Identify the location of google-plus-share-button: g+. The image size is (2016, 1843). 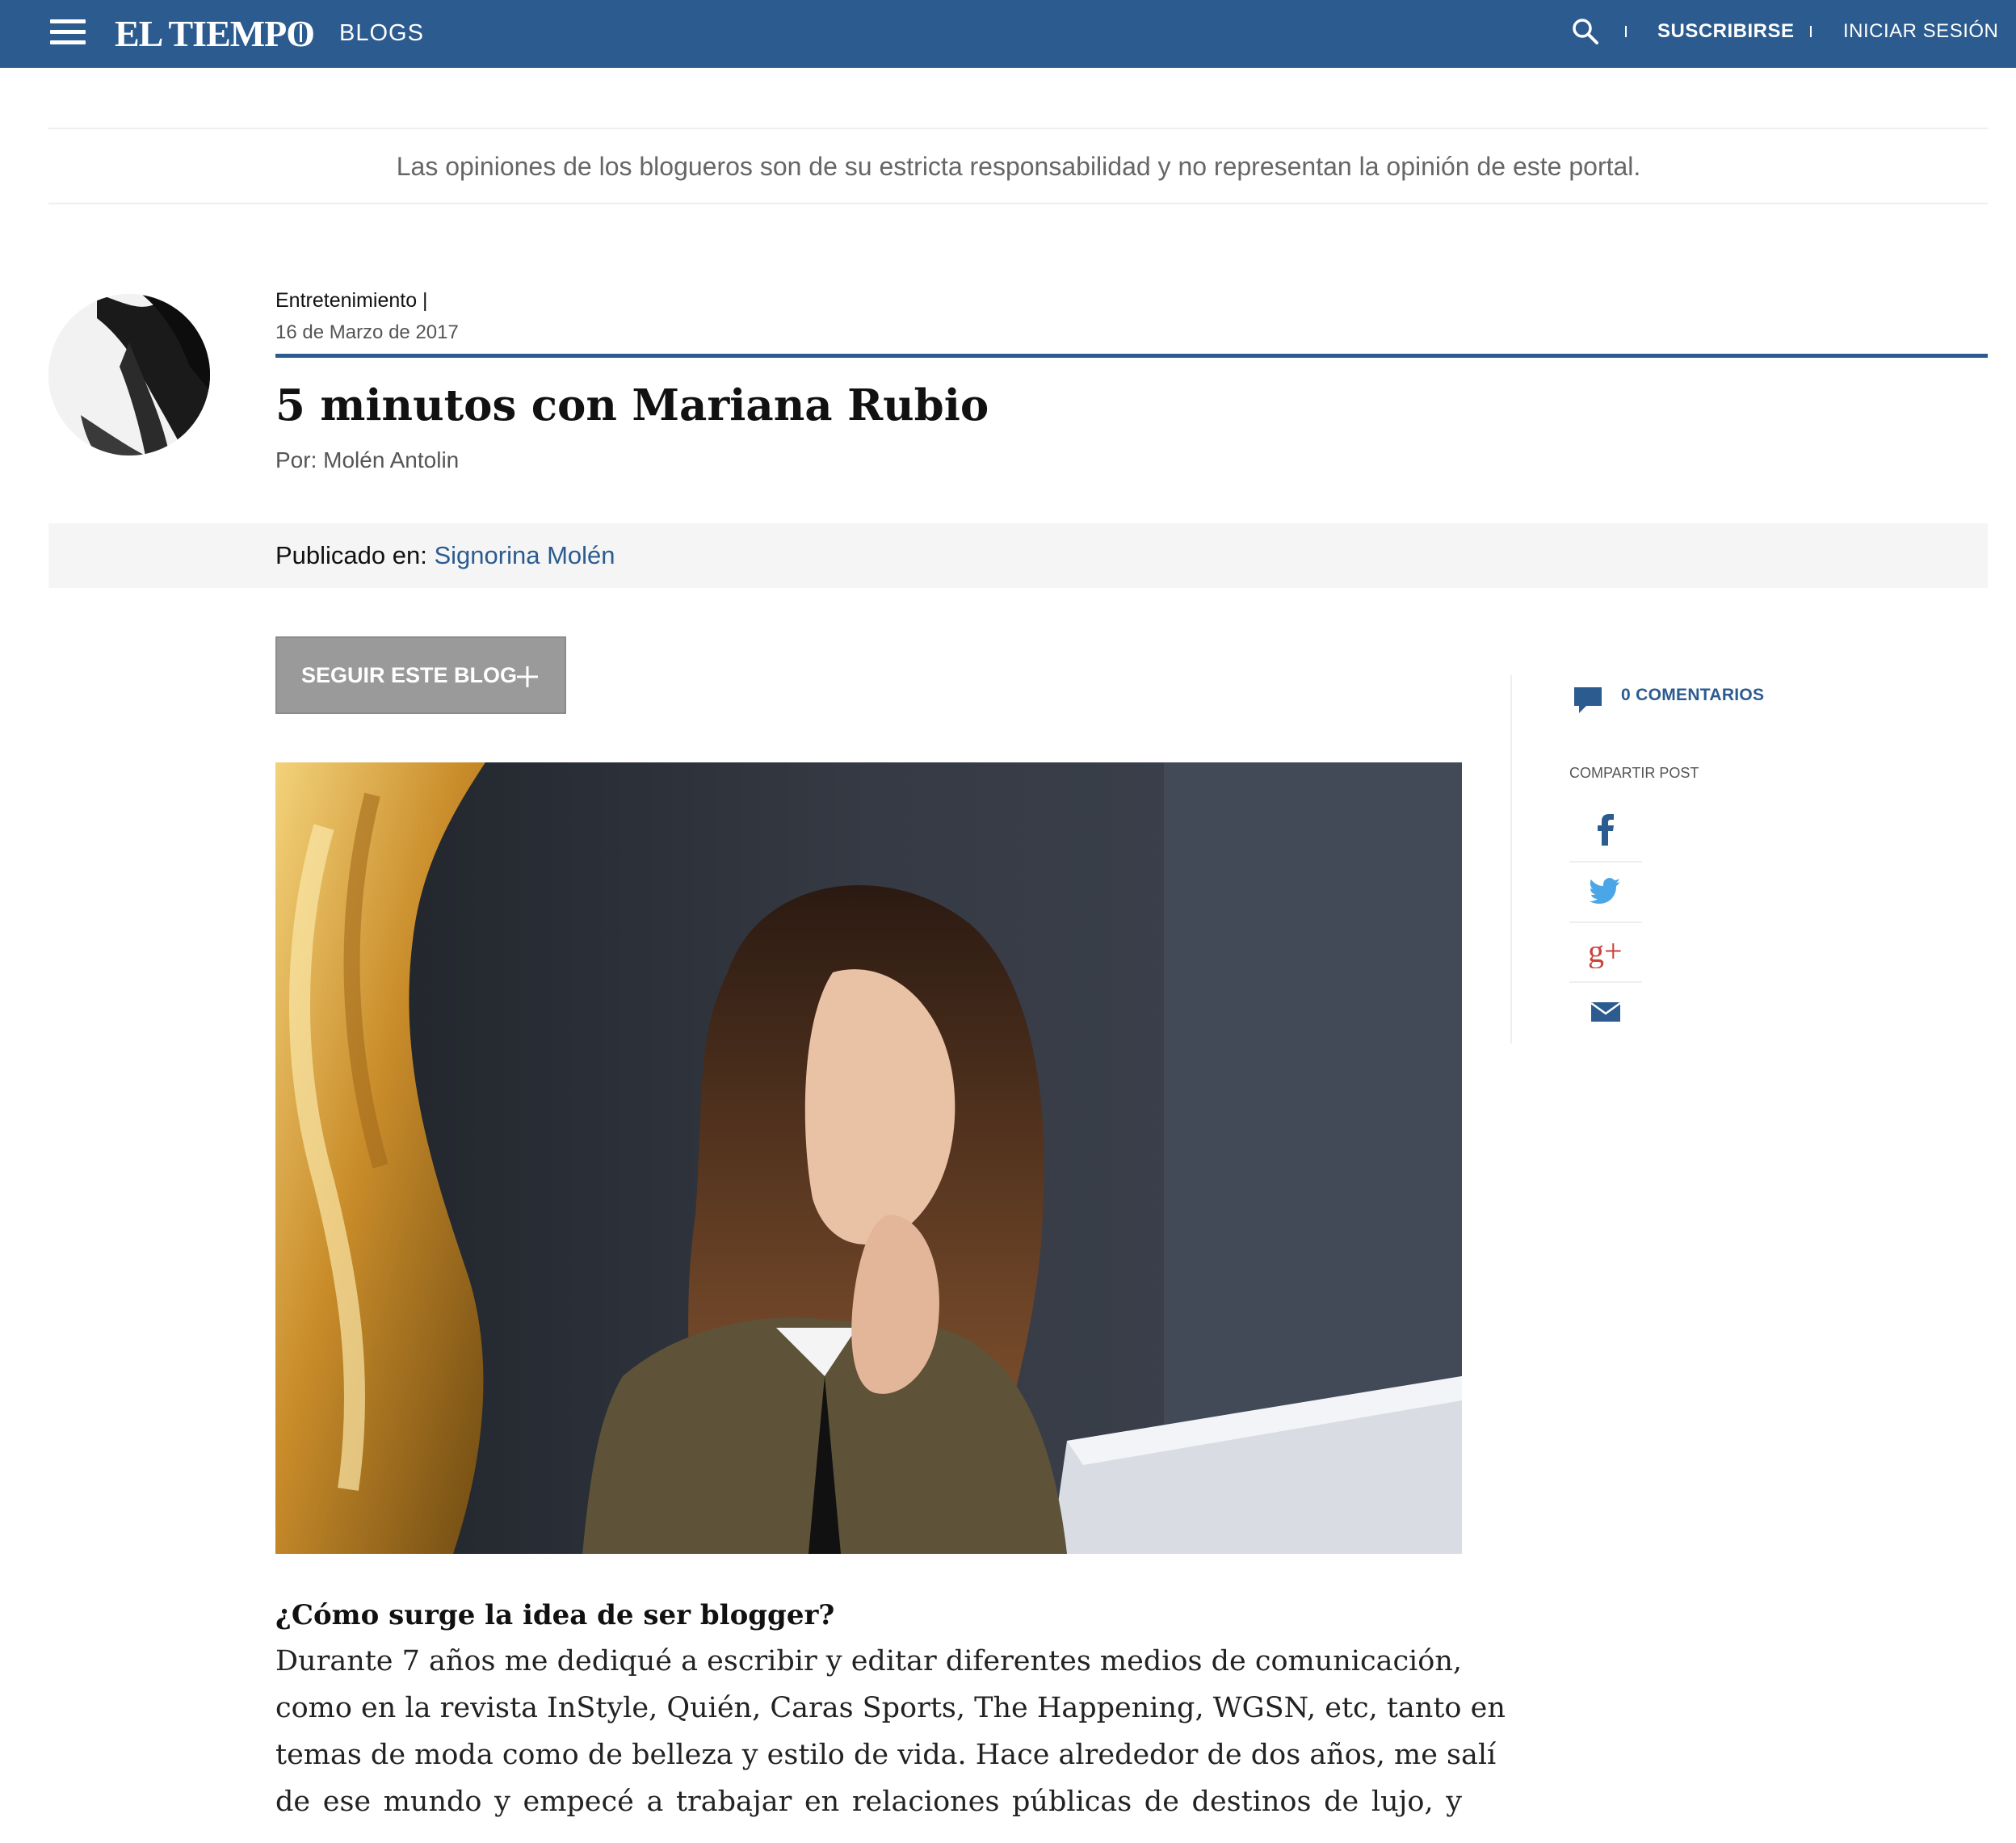
(1605, 951).